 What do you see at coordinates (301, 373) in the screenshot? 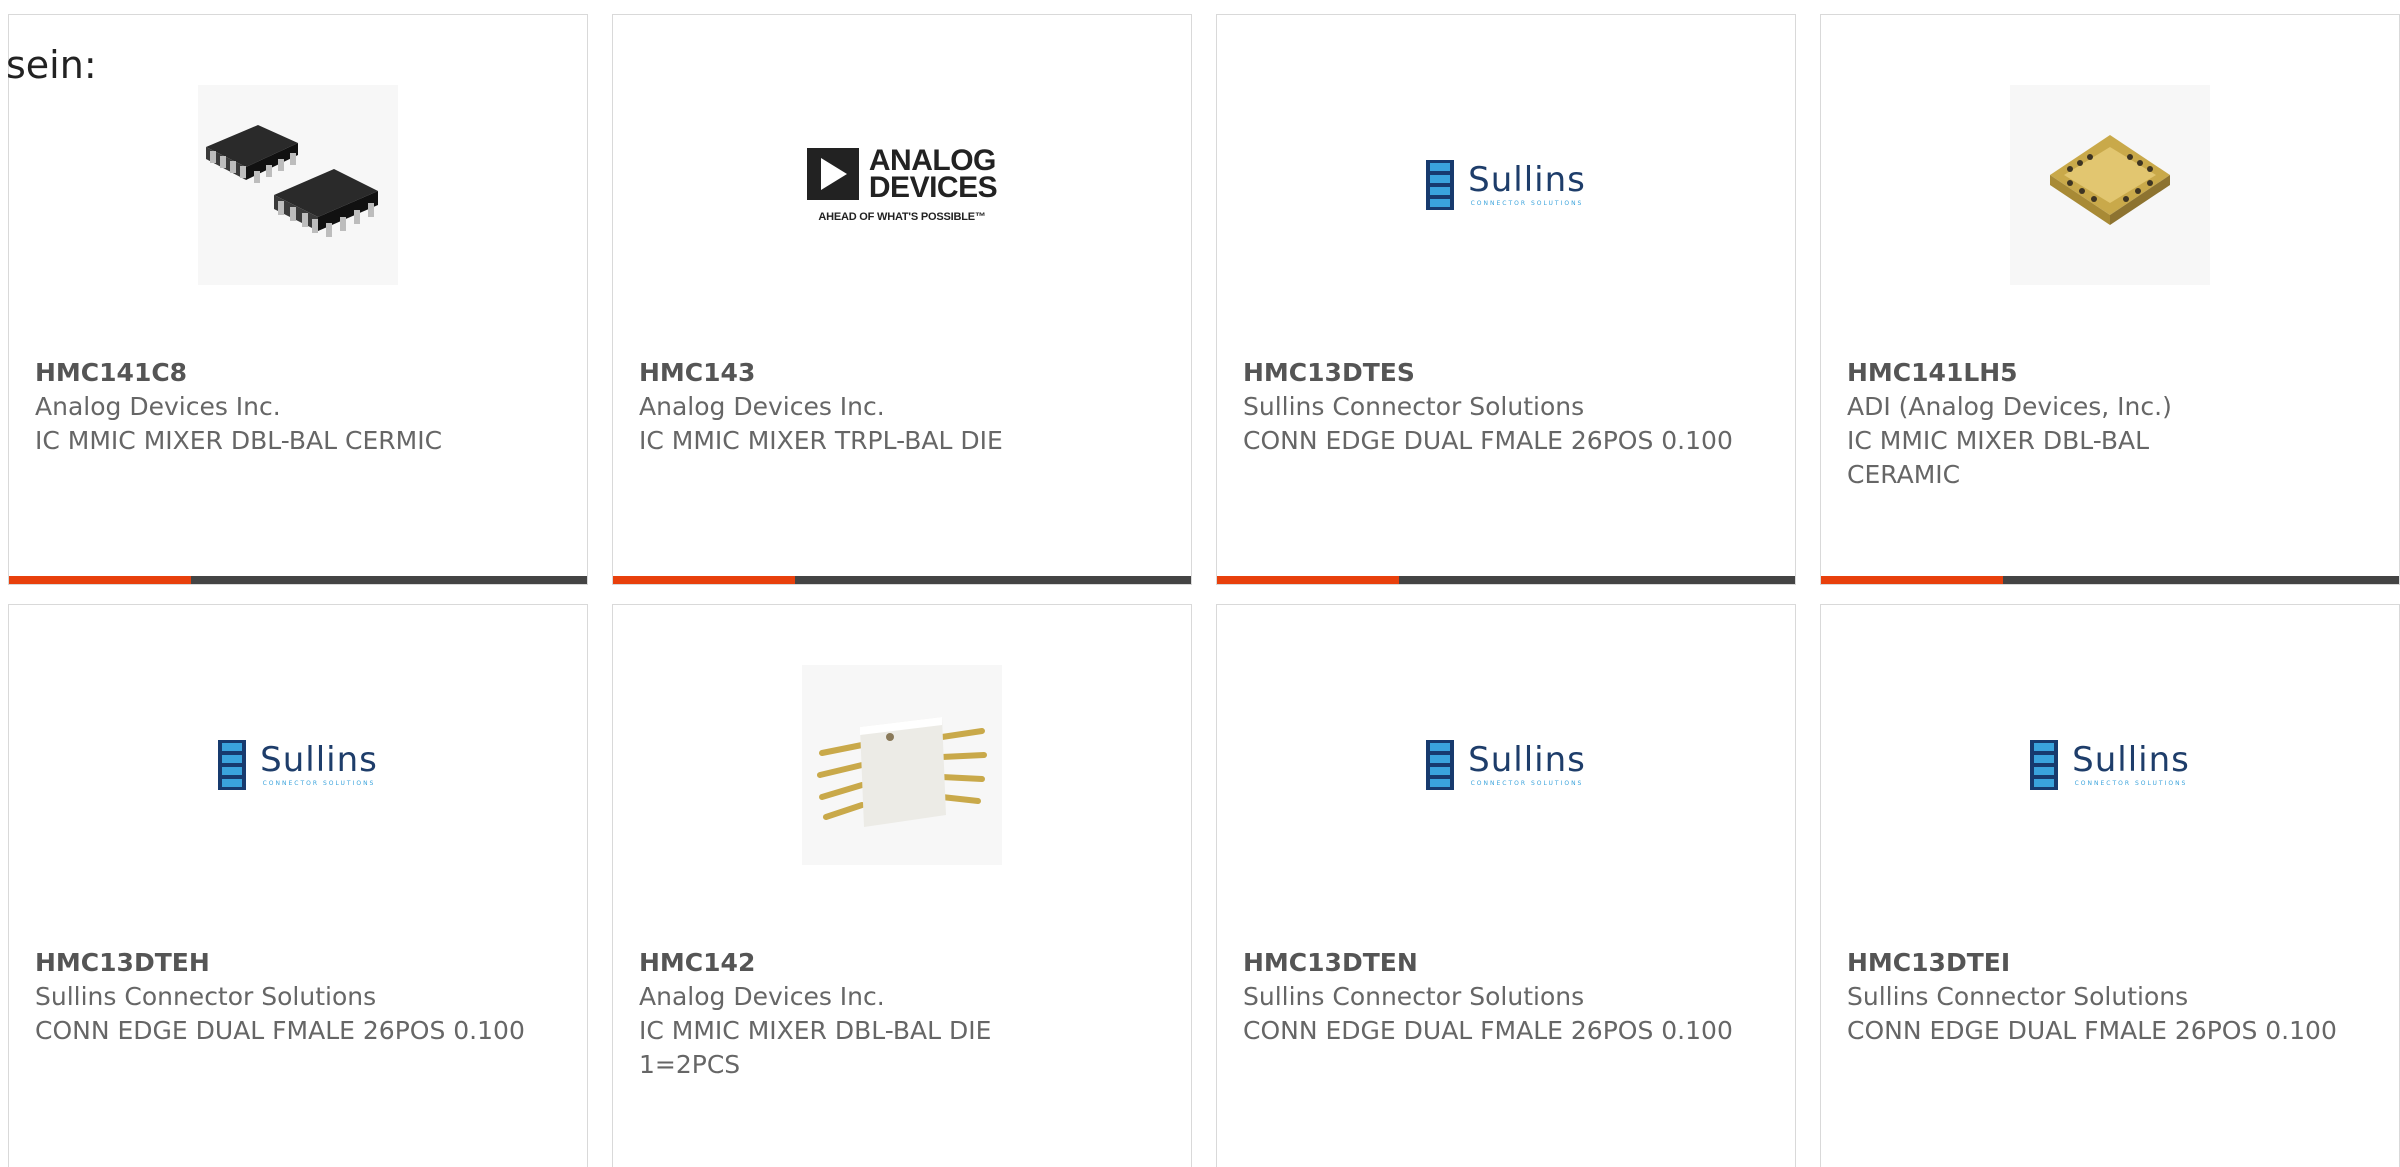
I see `part-number-link: HMC141C8` at bounding box center [301, 373].